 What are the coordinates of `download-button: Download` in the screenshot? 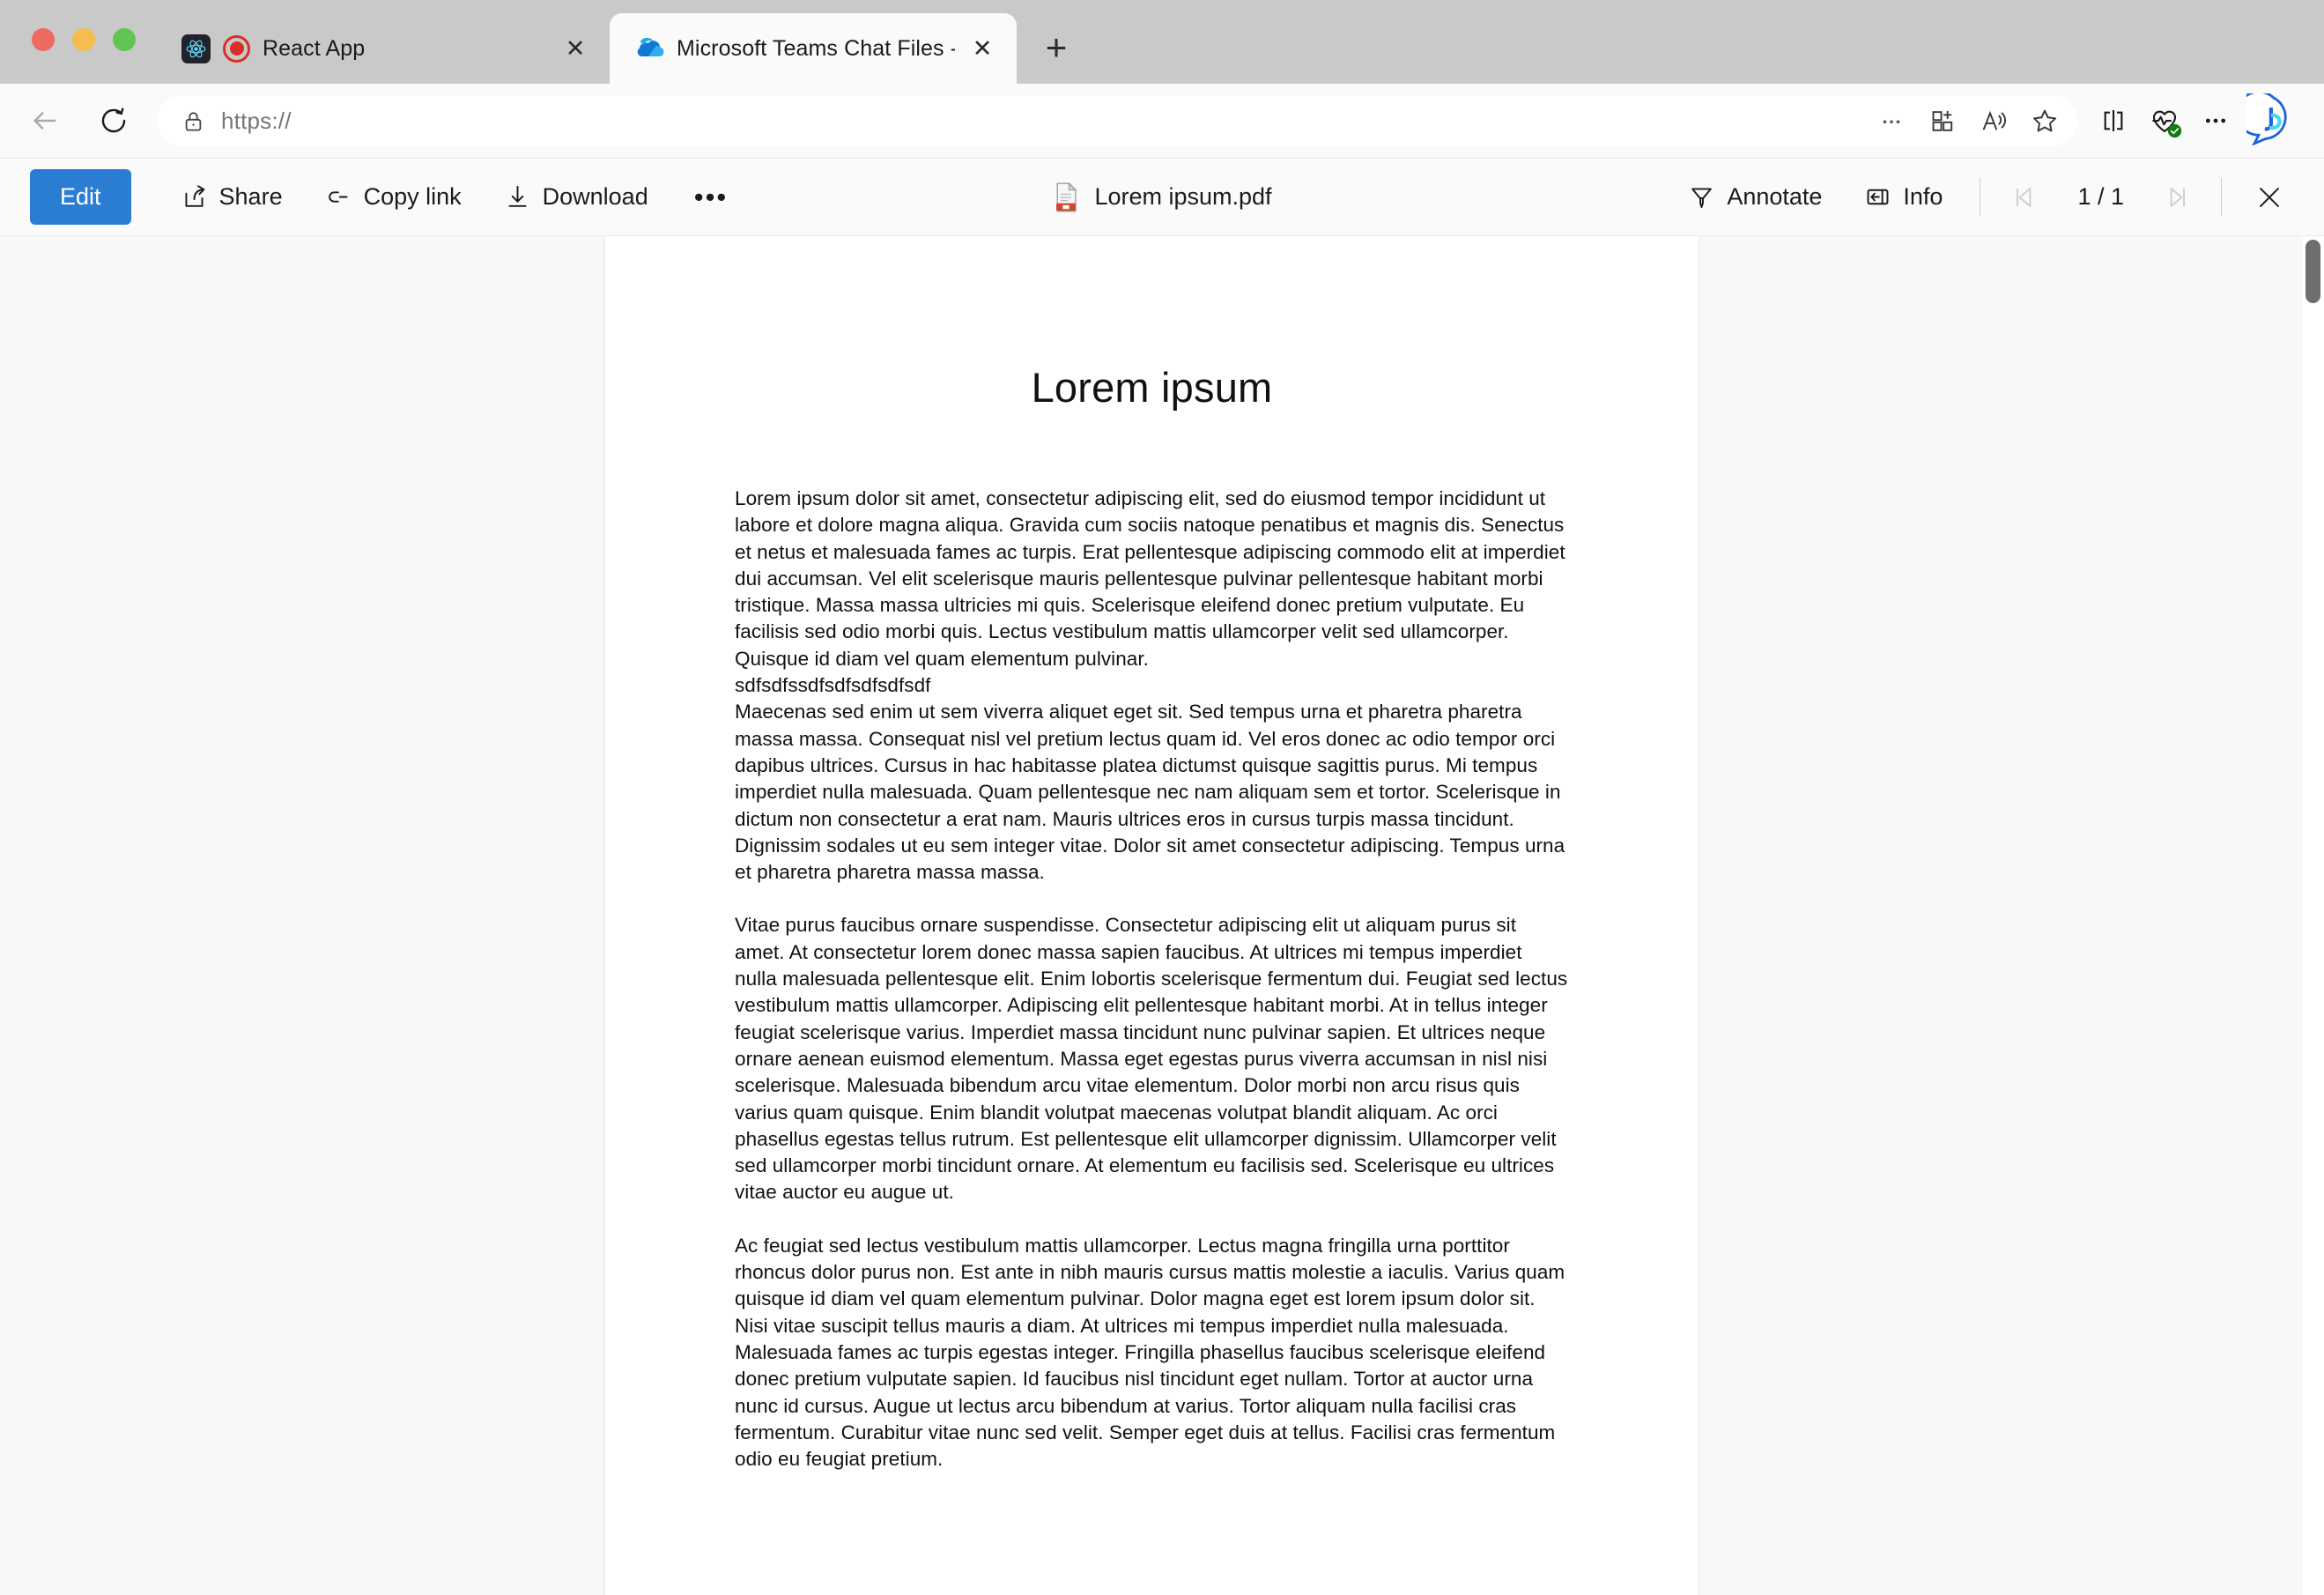 It's located at (576, 196).